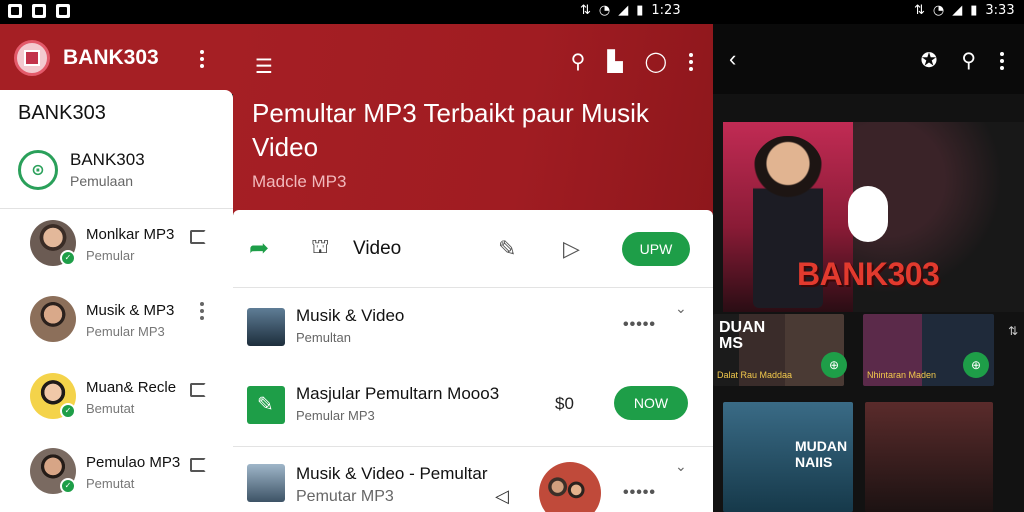 This screenshot has width=1024, height=512. Describe the element at coordinates (868, 274) in the screenshot. I see `hero-brand: BANK303` at that location.